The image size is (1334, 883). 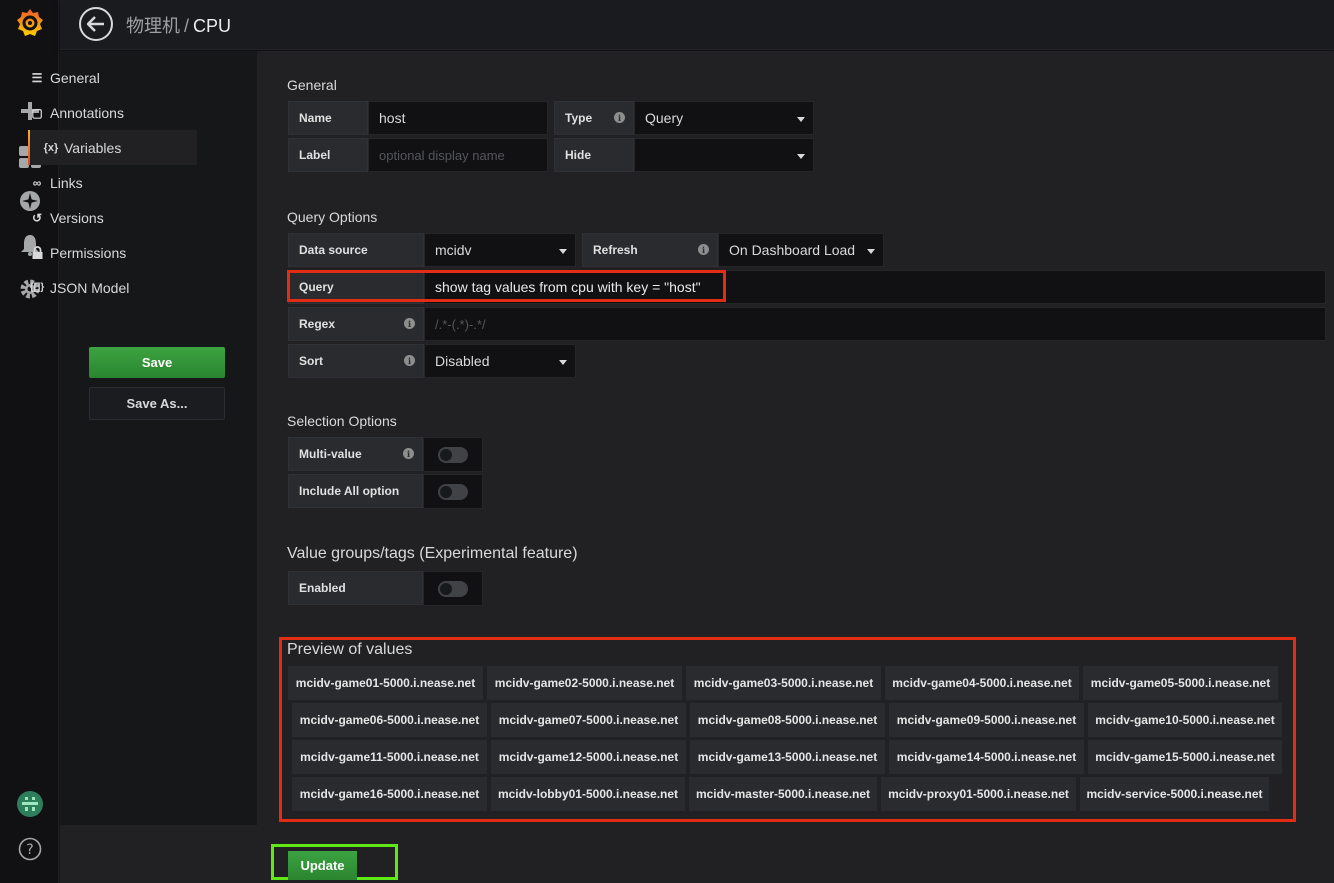 What do you see at coordinates (90, 287) in the screenshot?
I see `sidebar-item-label: JSON Model` at bounding box center [90, 287].